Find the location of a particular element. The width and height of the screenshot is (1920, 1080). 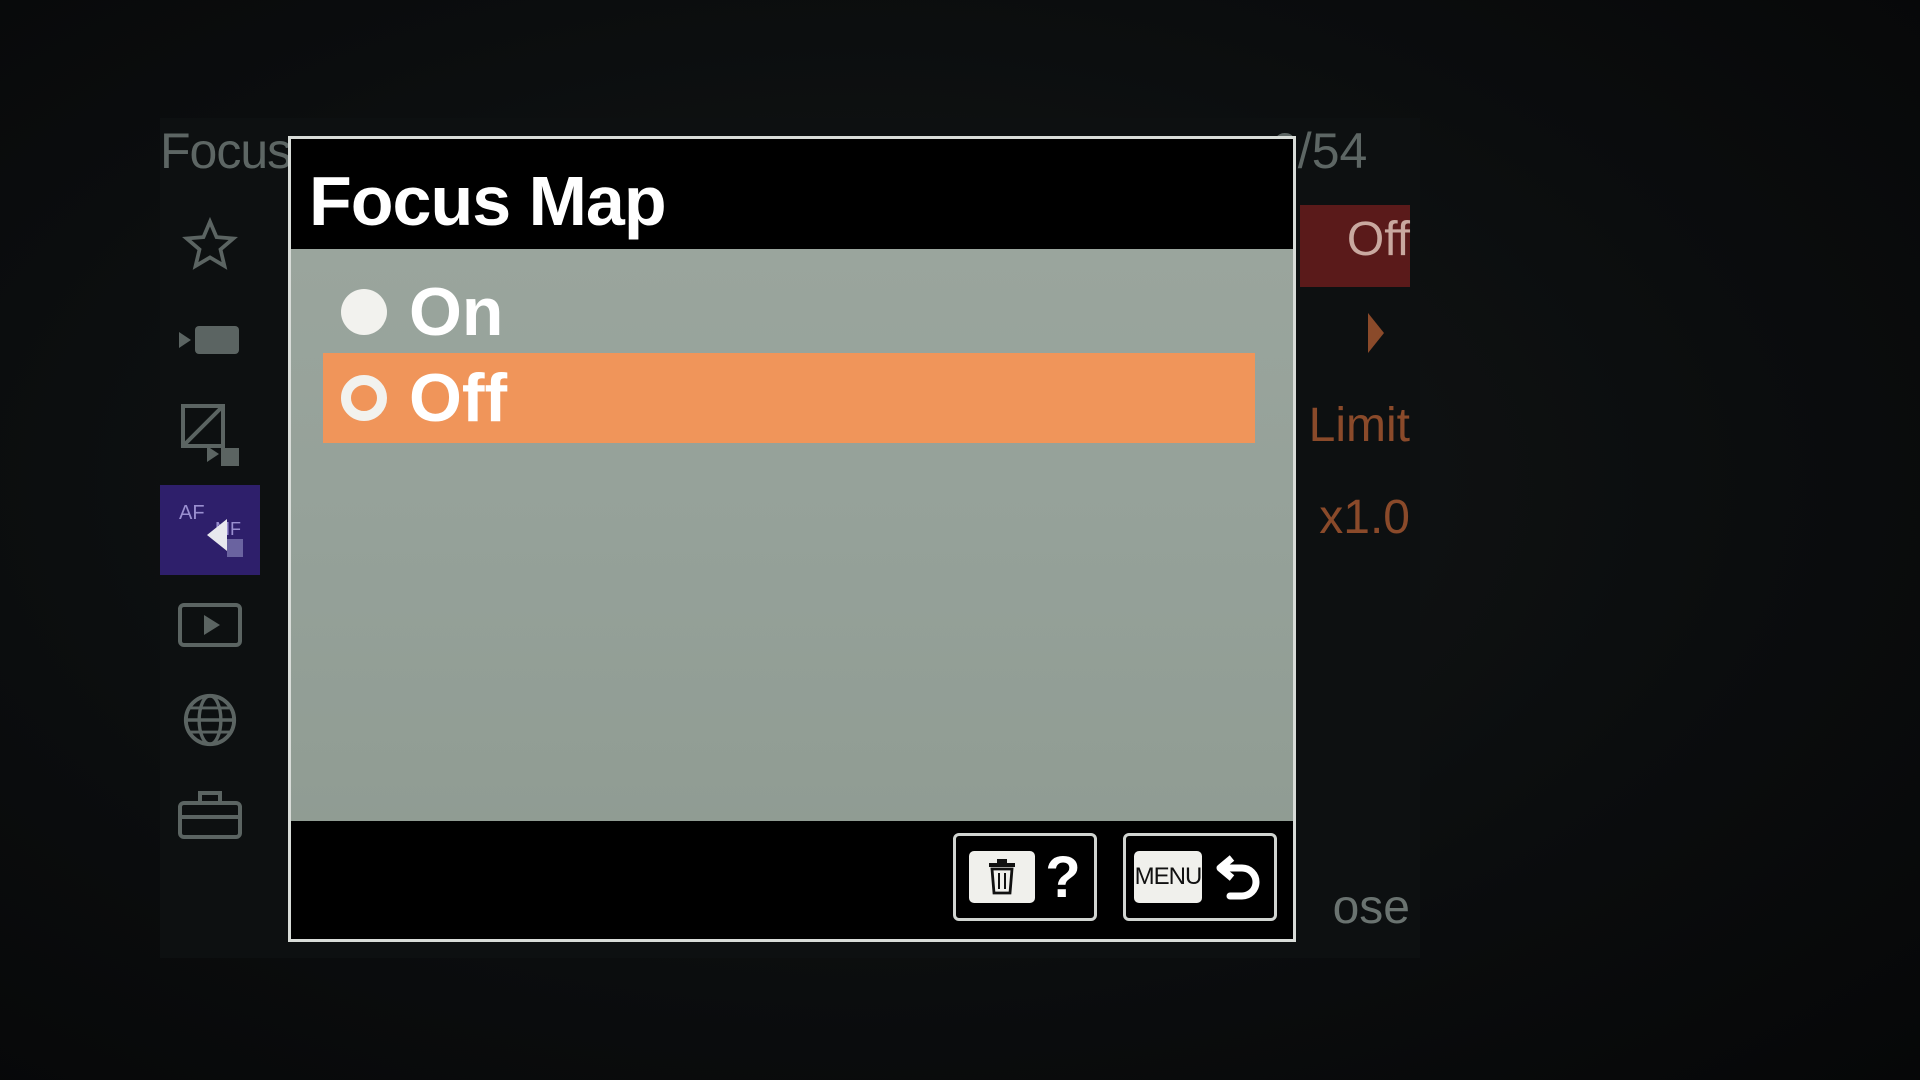

back-button: MENU is located at coordinates (1200, 877).